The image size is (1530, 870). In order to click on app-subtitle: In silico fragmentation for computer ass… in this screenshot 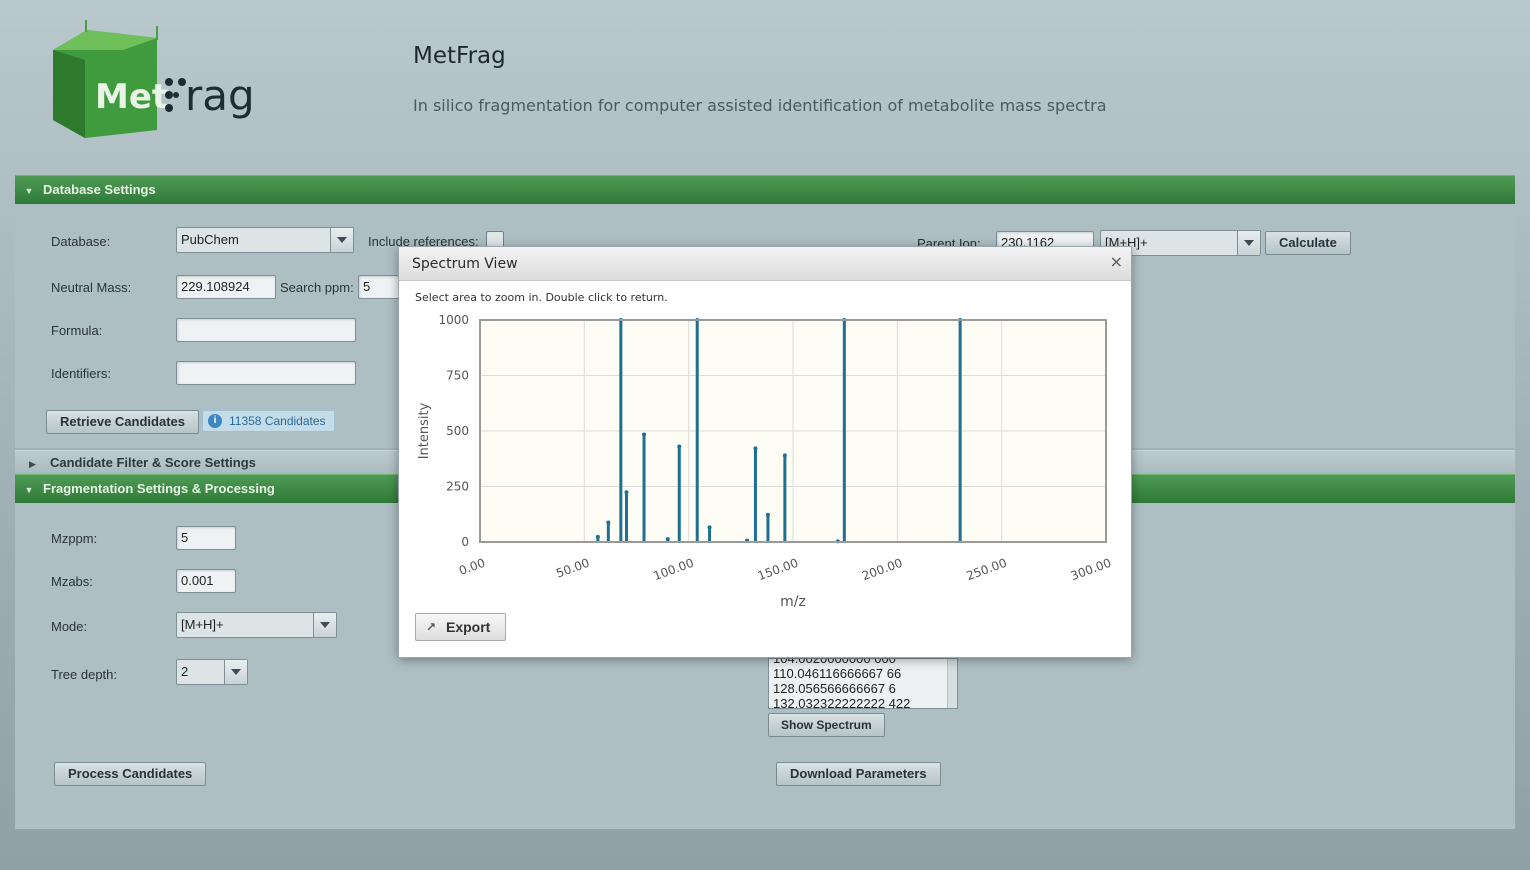, I will do `click(760, 105)`.